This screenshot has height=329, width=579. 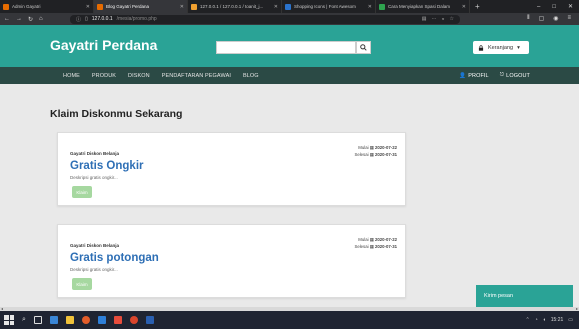 I want to click on windows-start-icon, so click(x=9, y=320).